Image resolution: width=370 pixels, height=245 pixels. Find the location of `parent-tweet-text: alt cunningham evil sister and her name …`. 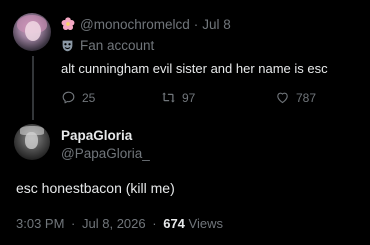

parent-tweet-text: alt cunningham evil sister and her name … is located at coordinates (194, 68).